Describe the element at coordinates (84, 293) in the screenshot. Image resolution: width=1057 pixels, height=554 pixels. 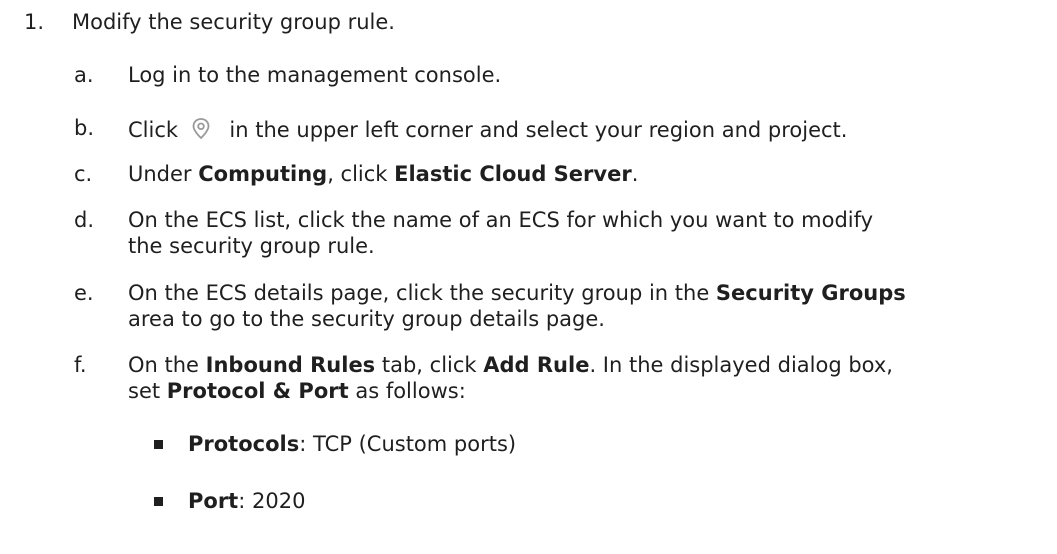
I see `substep-letter-e: e.` at that location.